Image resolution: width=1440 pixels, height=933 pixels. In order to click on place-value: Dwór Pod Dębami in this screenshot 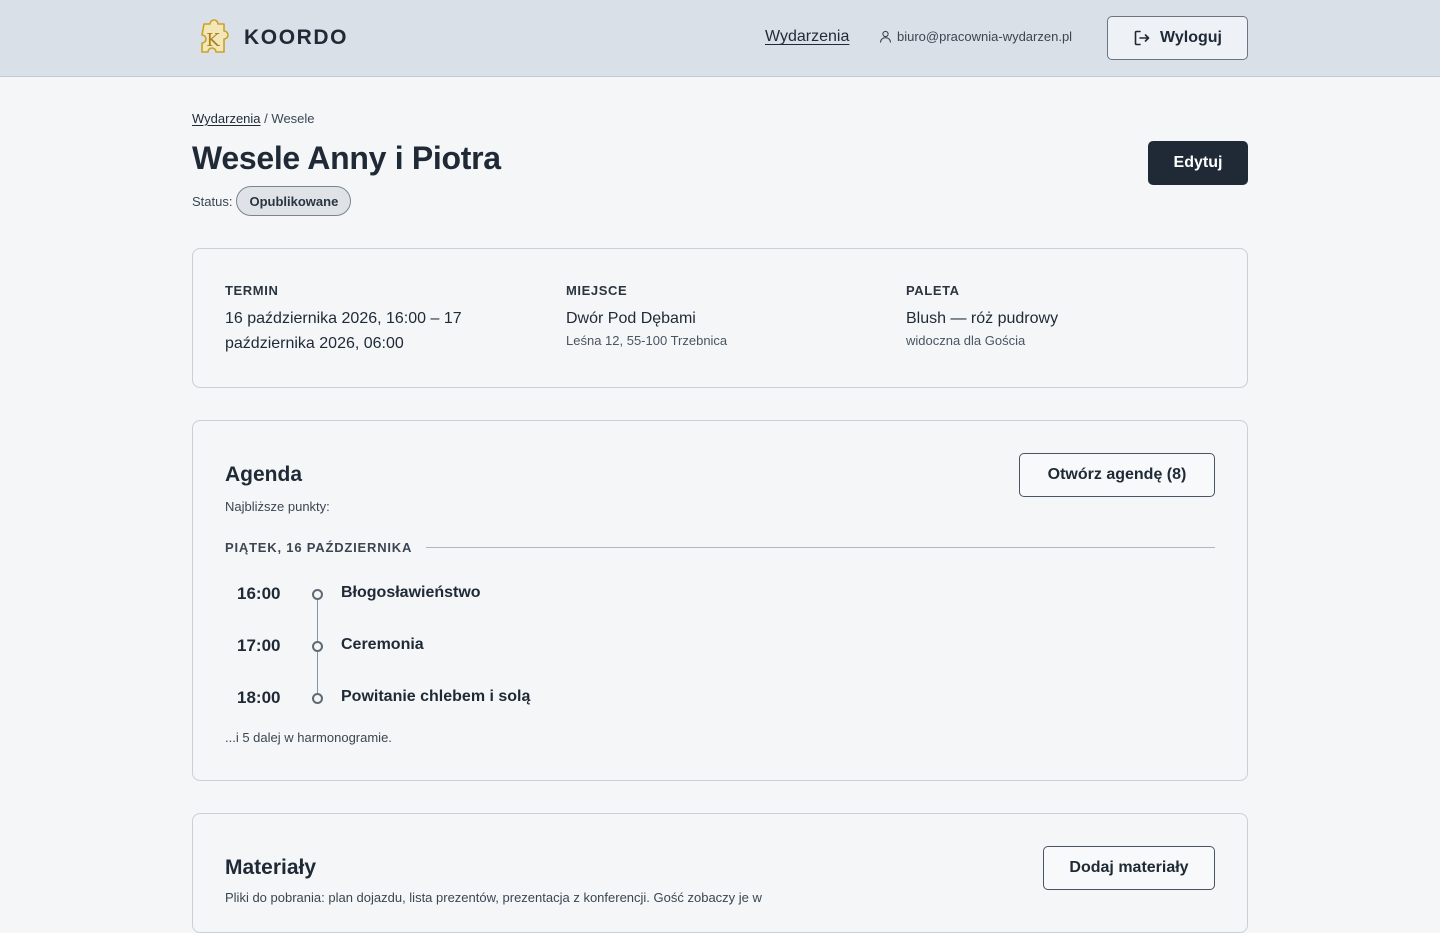, I will do `click(631, 318)`.